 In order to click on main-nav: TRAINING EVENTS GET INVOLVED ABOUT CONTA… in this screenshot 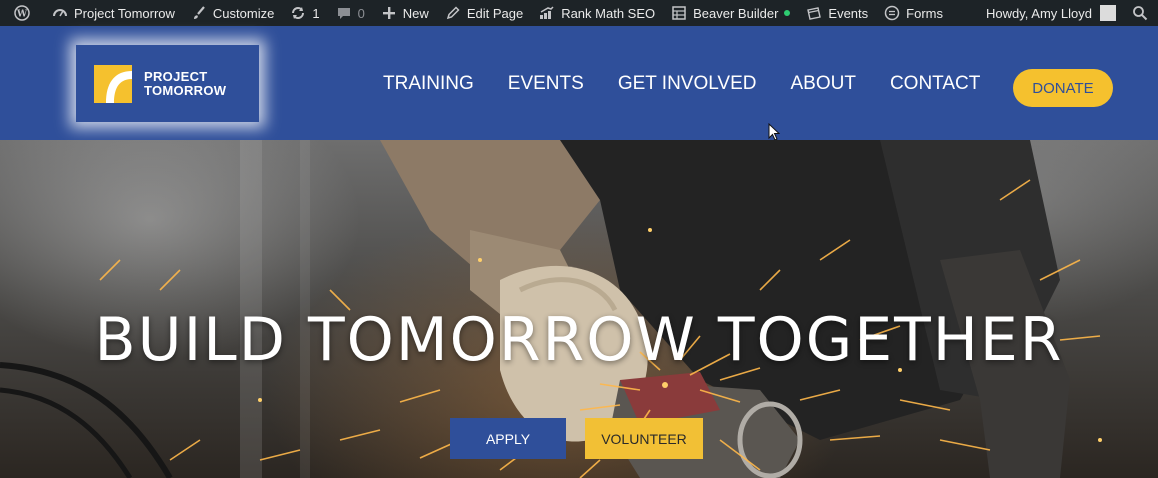, I will do `click(692, 84)`.